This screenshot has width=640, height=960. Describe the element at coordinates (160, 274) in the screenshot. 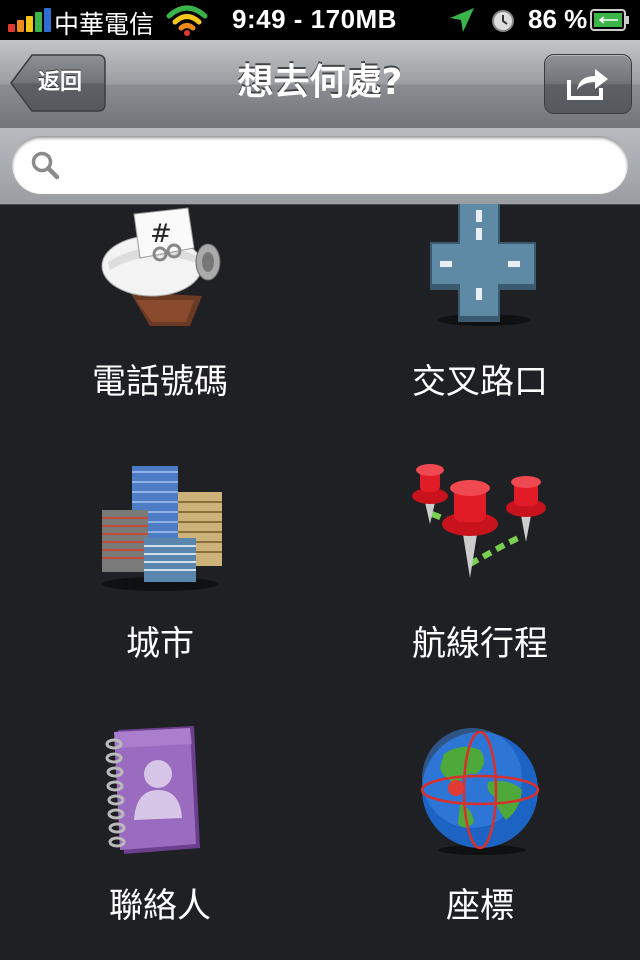

I see `rolodex-icon: #` at that location.